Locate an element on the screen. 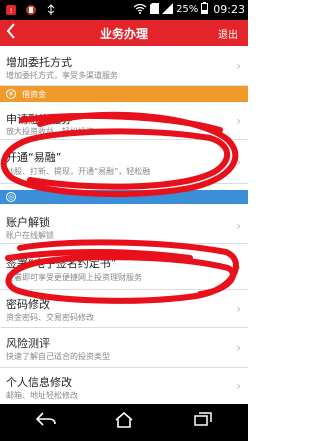 This screenshot has height=441, width=320. item-subtitle: 签署即可享受更便捷网上投资理财服务 is located at coordinates (74, 277).